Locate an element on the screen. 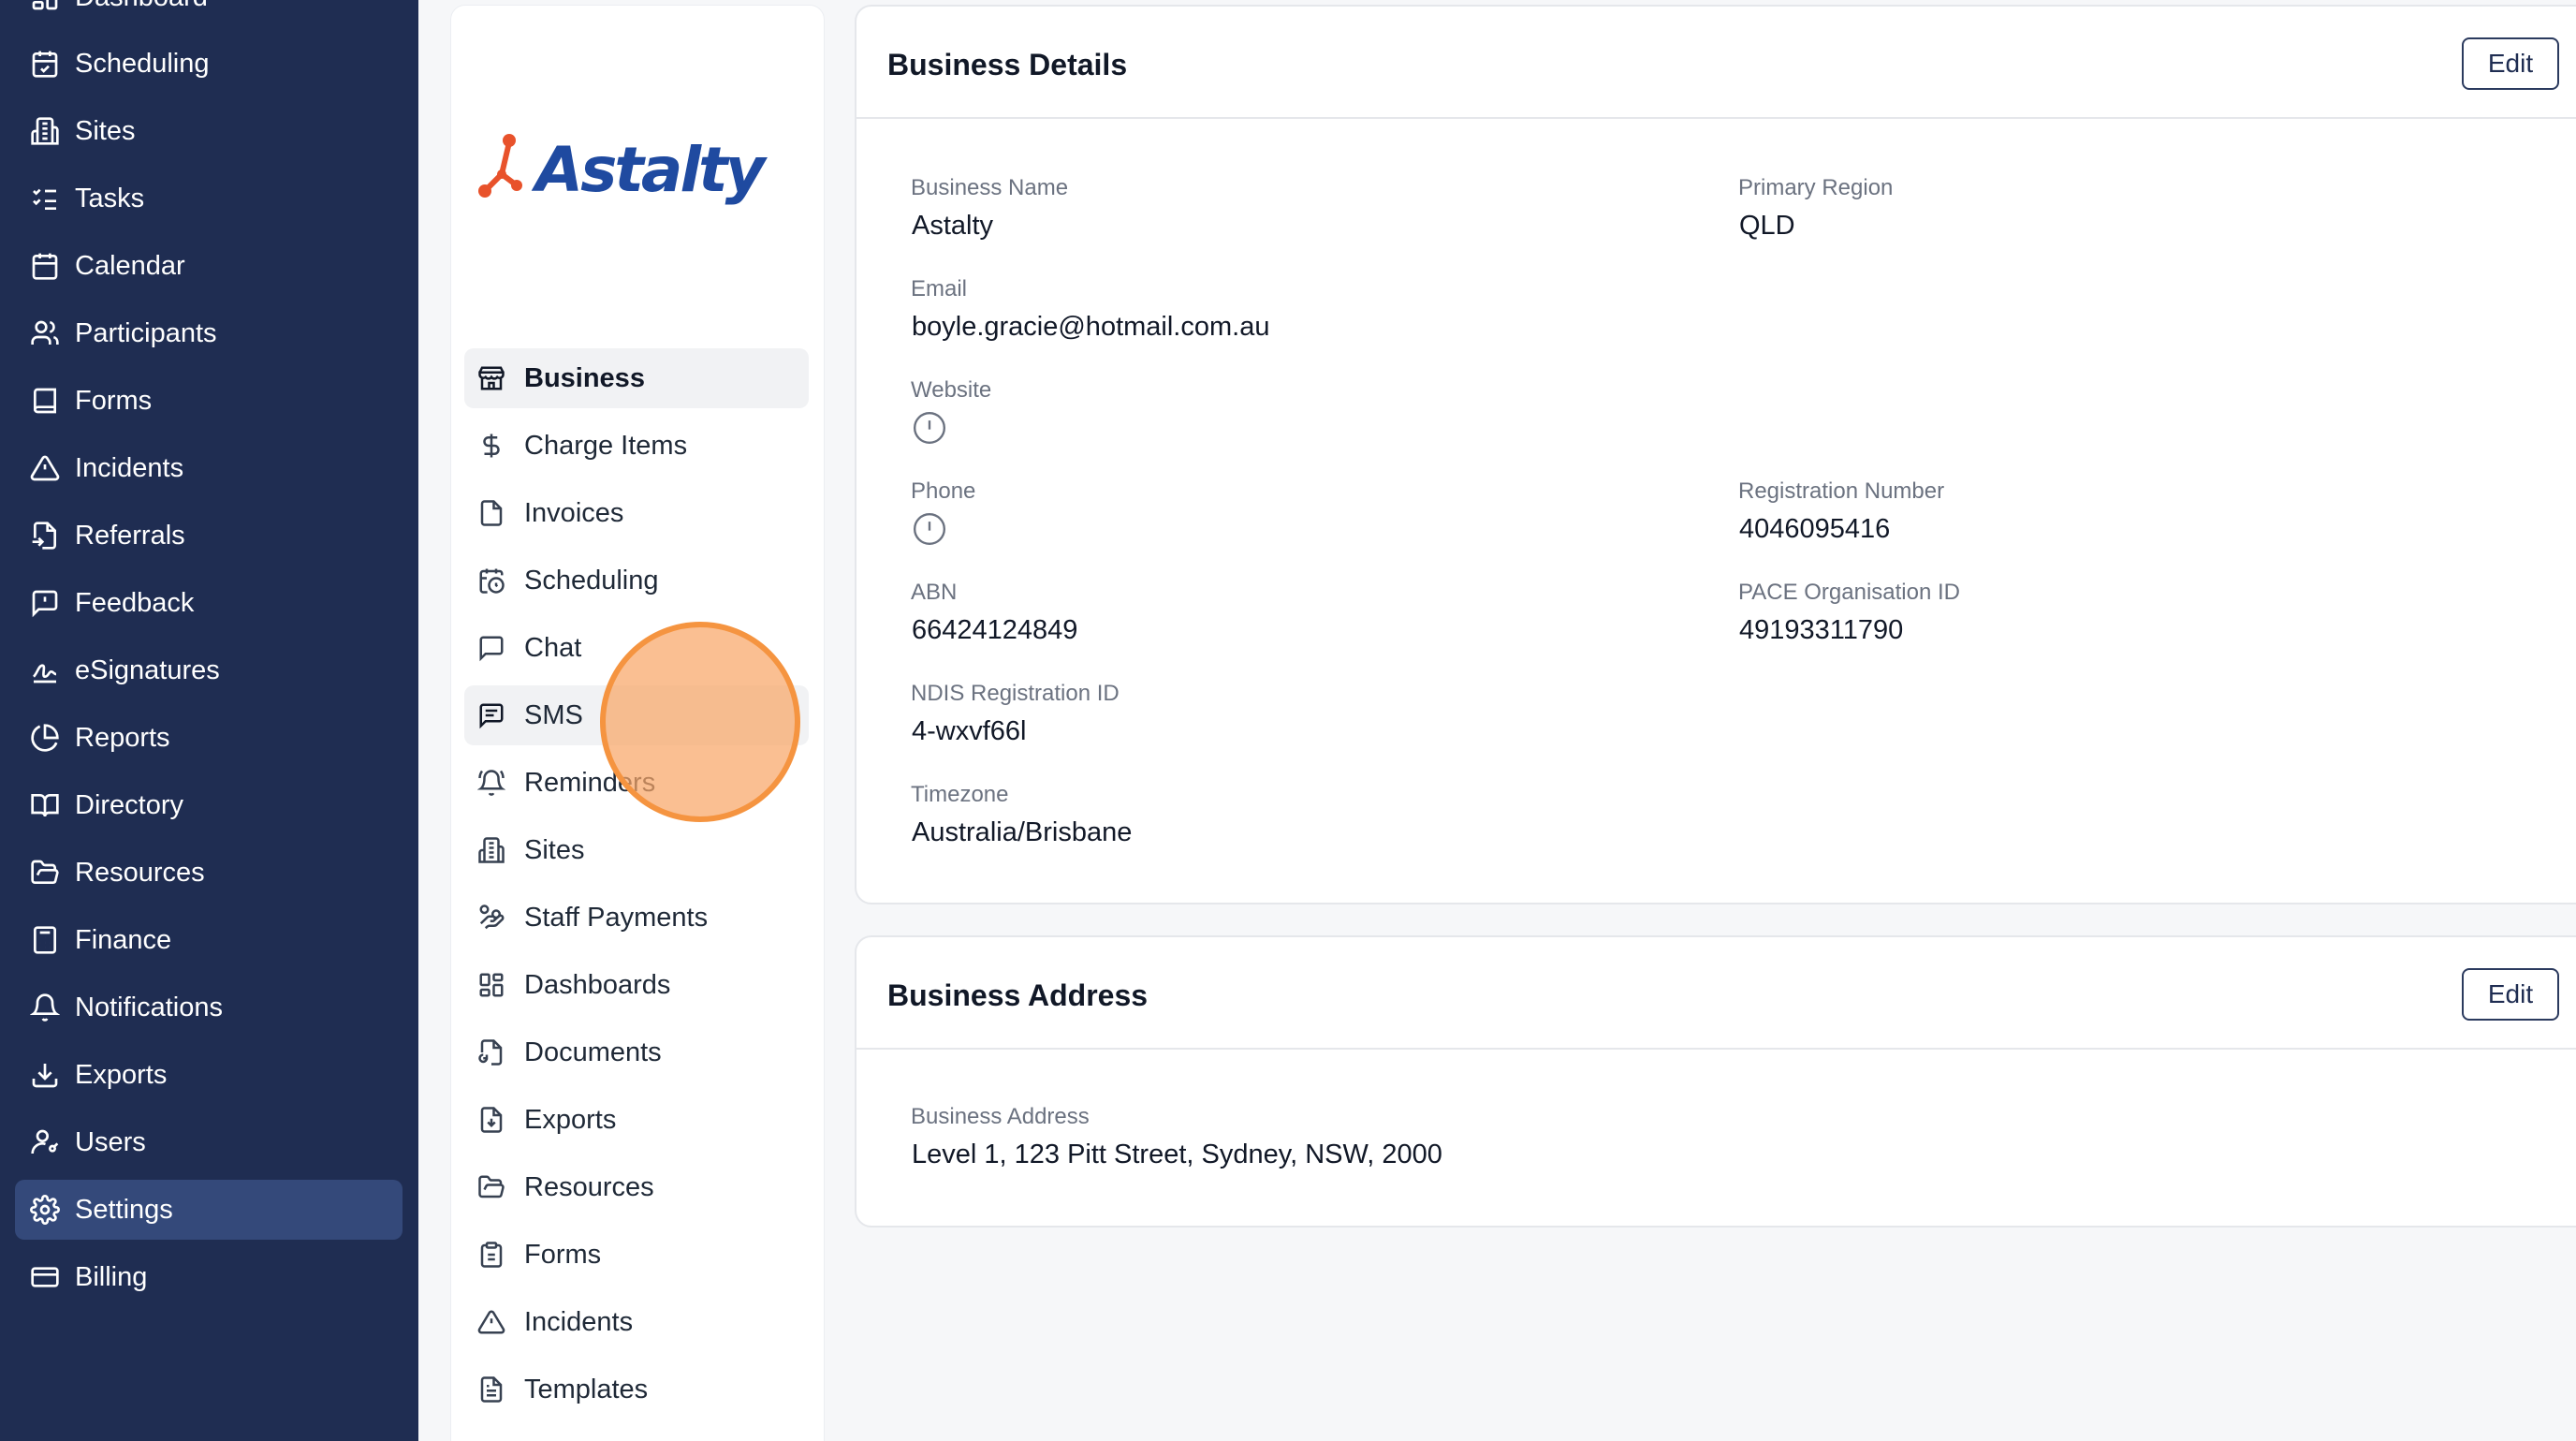 This screenshot has height=1441, width=2576. sidebar-item-participants: Participants is located at coordinates (208, 333).